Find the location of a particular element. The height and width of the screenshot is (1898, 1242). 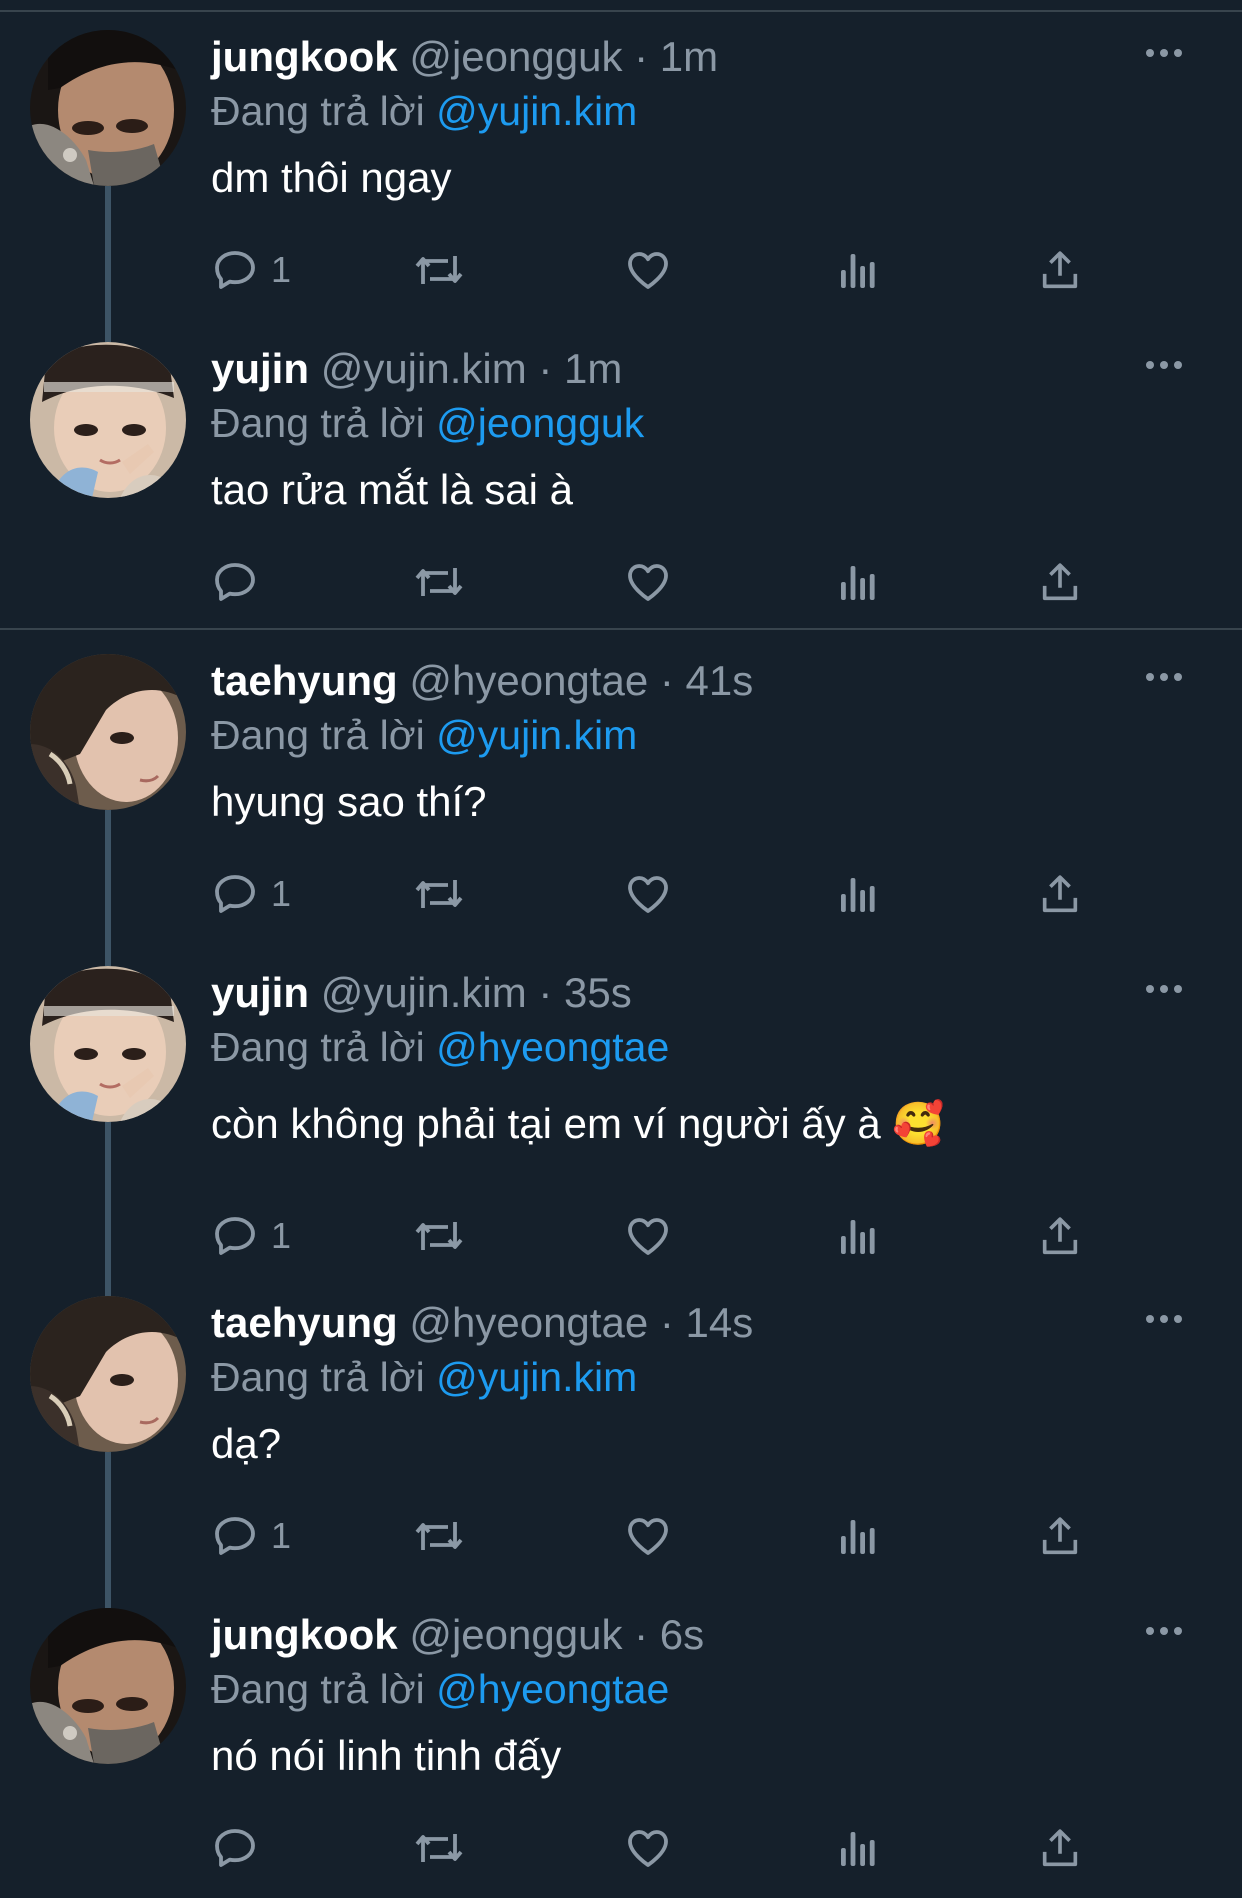

tweet-text: tao rửa mắt là sai à is located at coordinates (392, 489).